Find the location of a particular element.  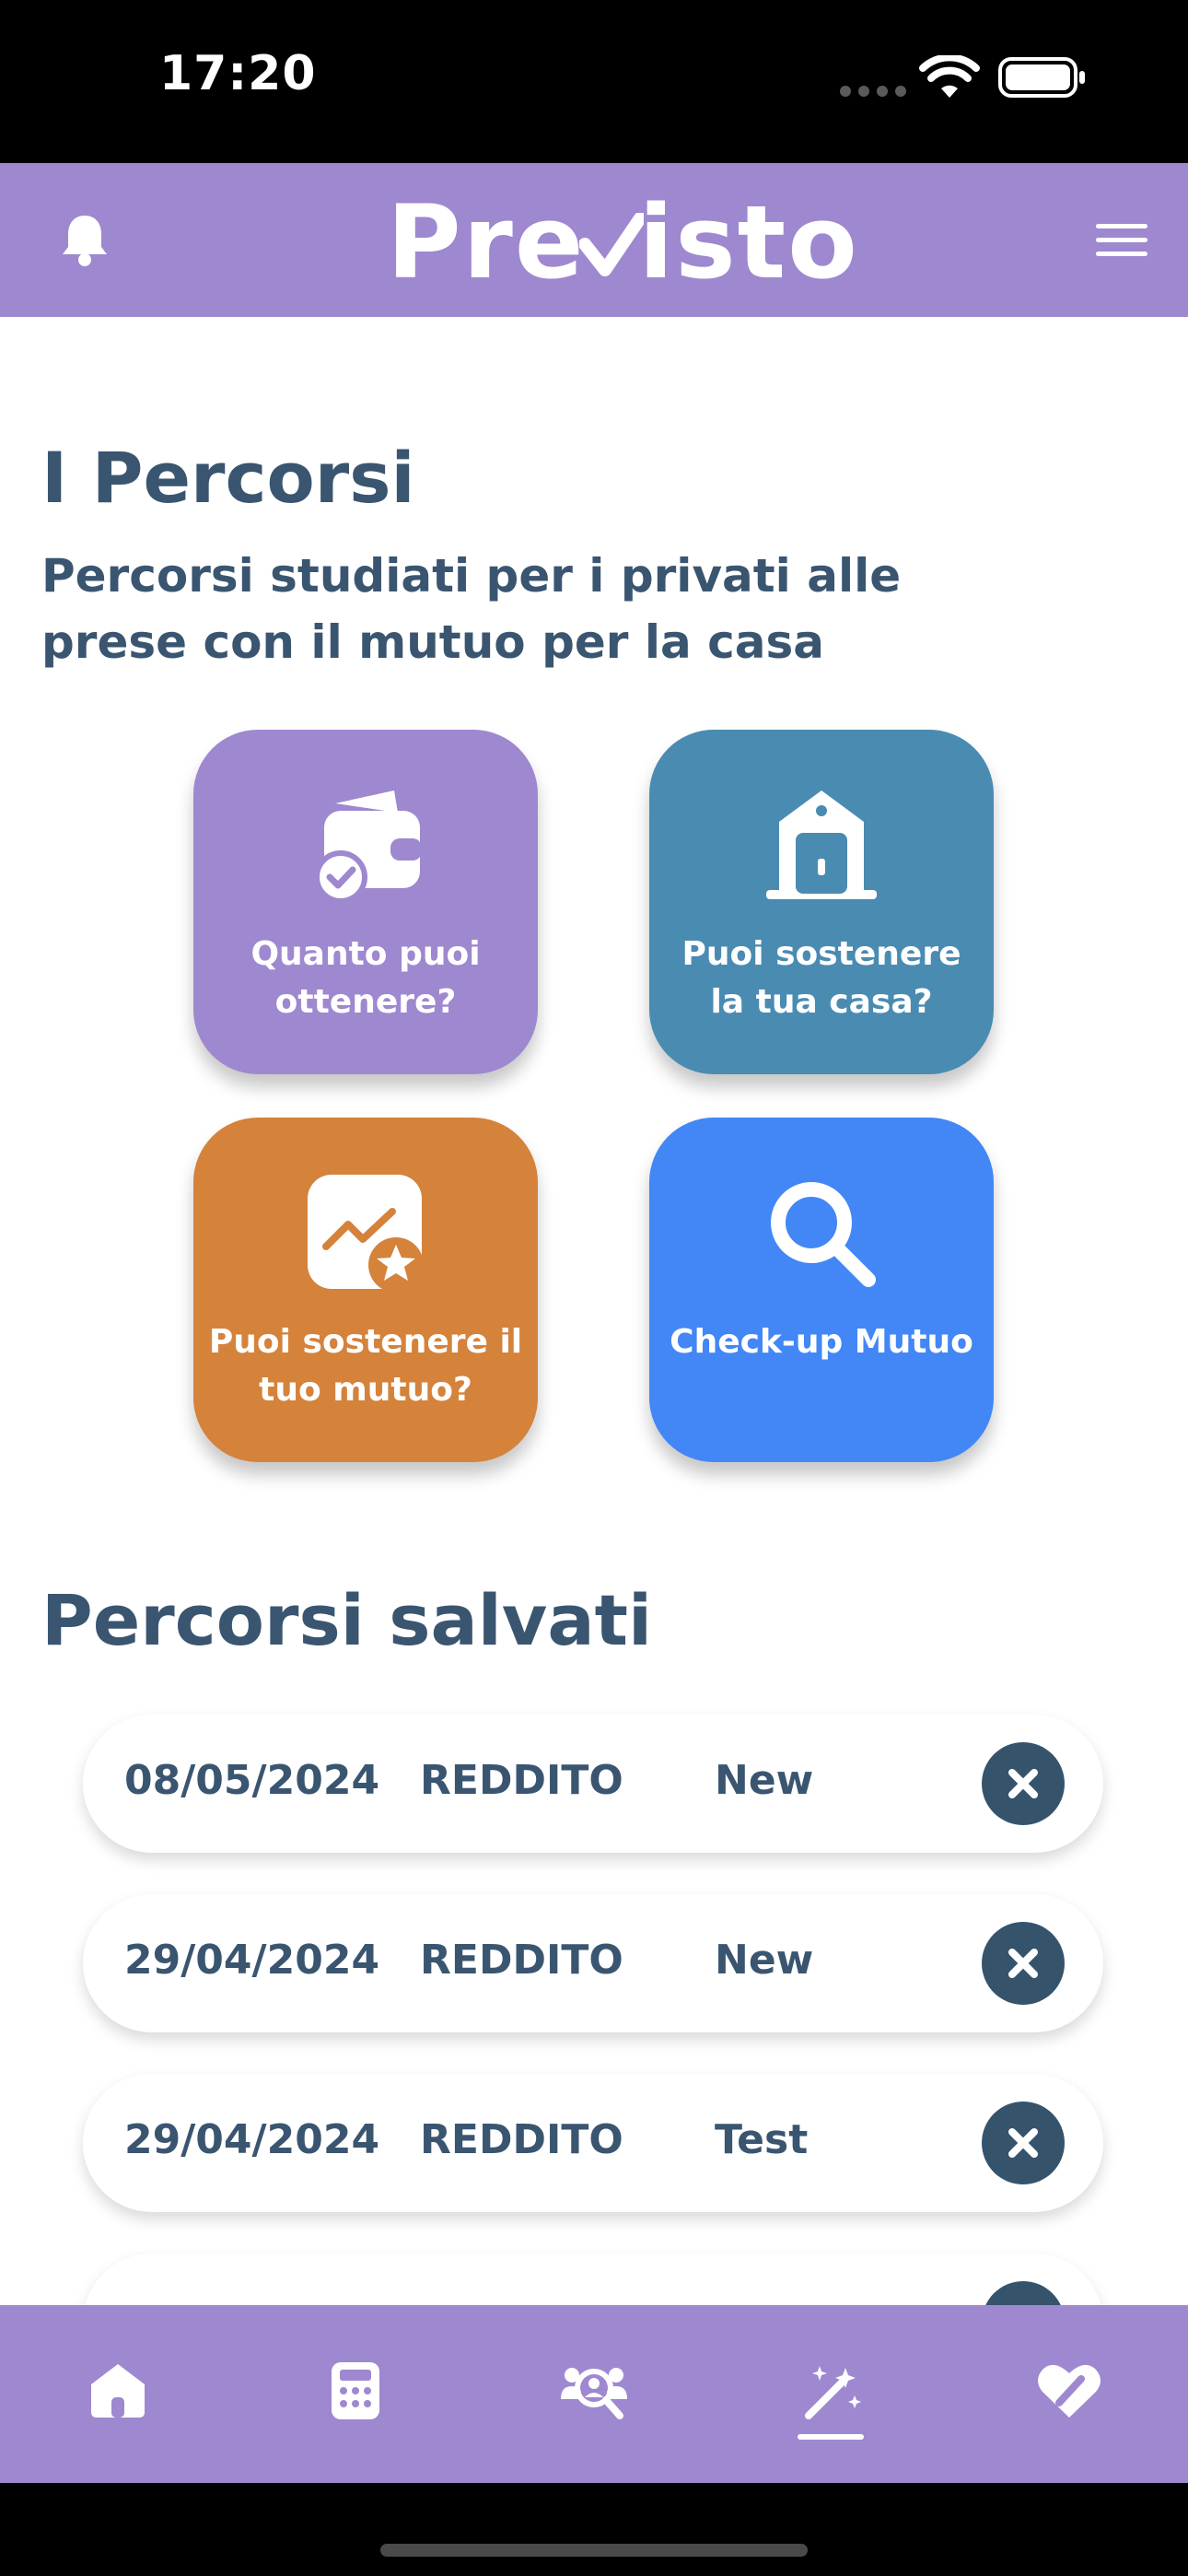

logo-check-icon is located at coordinates (612, 245).